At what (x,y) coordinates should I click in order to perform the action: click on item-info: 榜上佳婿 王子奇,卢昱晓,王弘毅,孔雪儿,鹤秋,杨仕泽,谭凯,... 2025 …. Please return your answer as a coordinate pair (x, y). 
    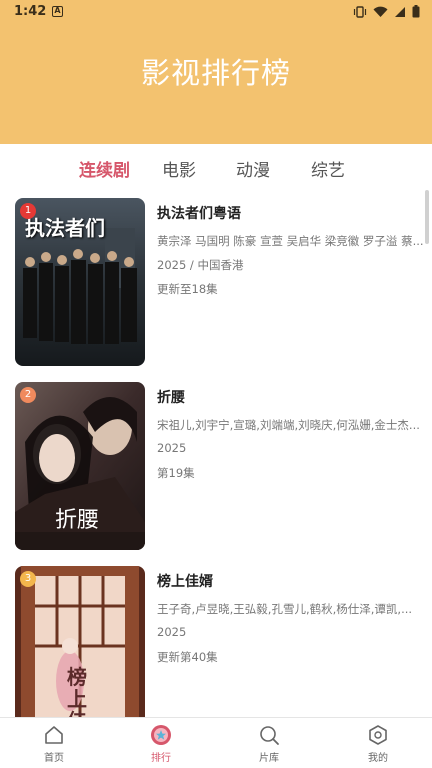
    Looking at the image, I should click on (291, 619).